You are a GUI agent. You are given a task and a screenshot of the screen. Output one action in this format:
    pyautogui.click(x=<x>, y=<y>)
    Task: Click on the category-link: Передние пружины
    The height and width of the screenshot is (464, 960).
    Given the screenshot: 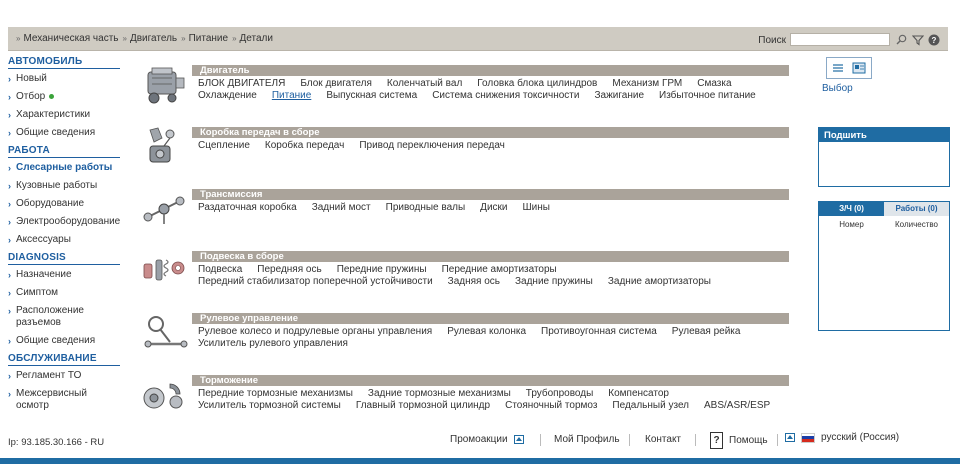 What is the action you would take?
    pyautogui.click(x=382, y=269)
    